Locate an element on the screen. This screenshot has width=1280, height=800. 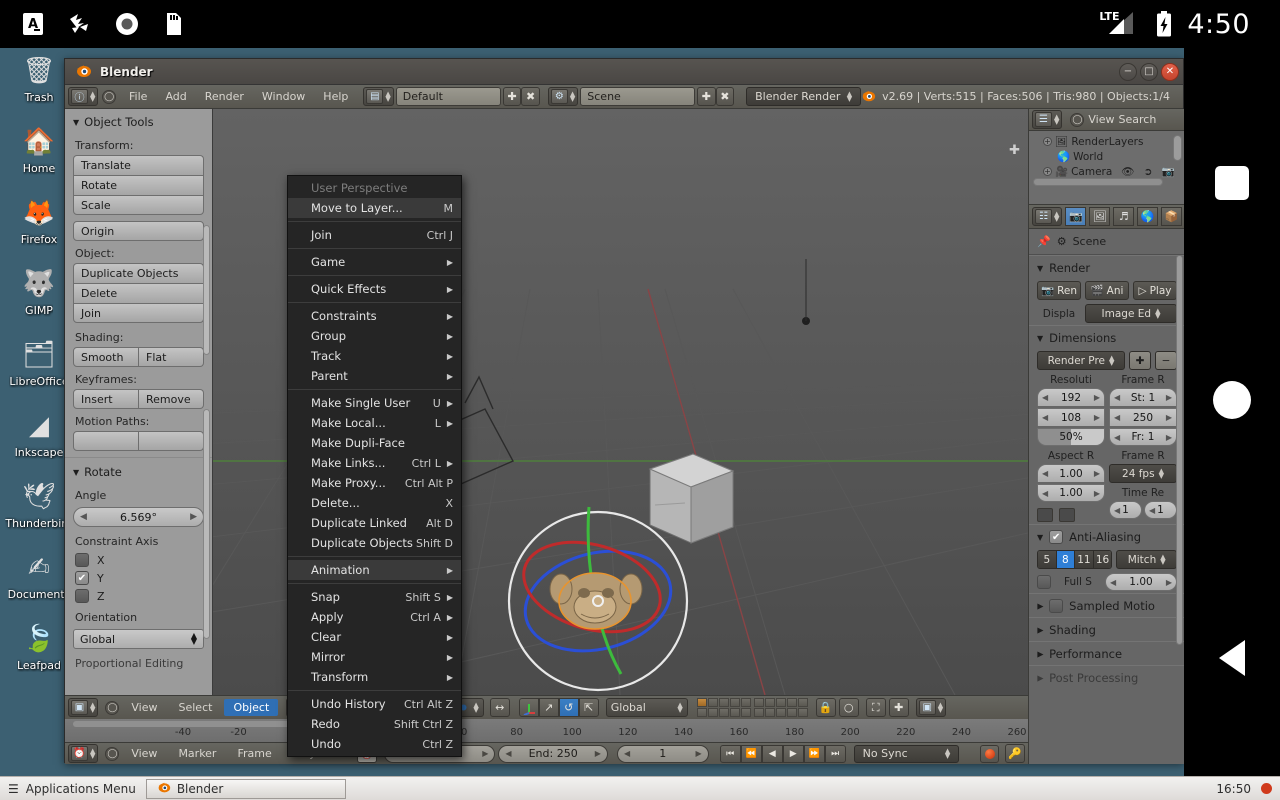
add-preset-button: ✚ is located at coordinates (1140, 360).